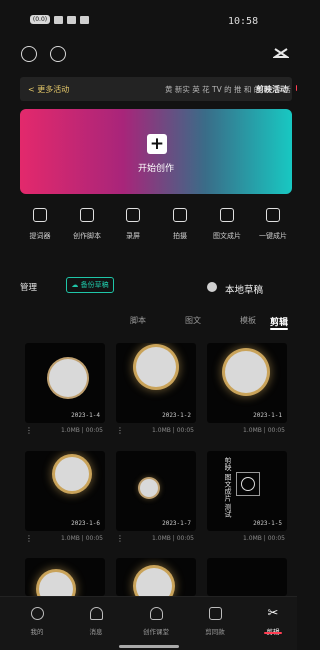 The image size is (320, 650). I want to click on battery-icon: (0.0), so click(40, 19).